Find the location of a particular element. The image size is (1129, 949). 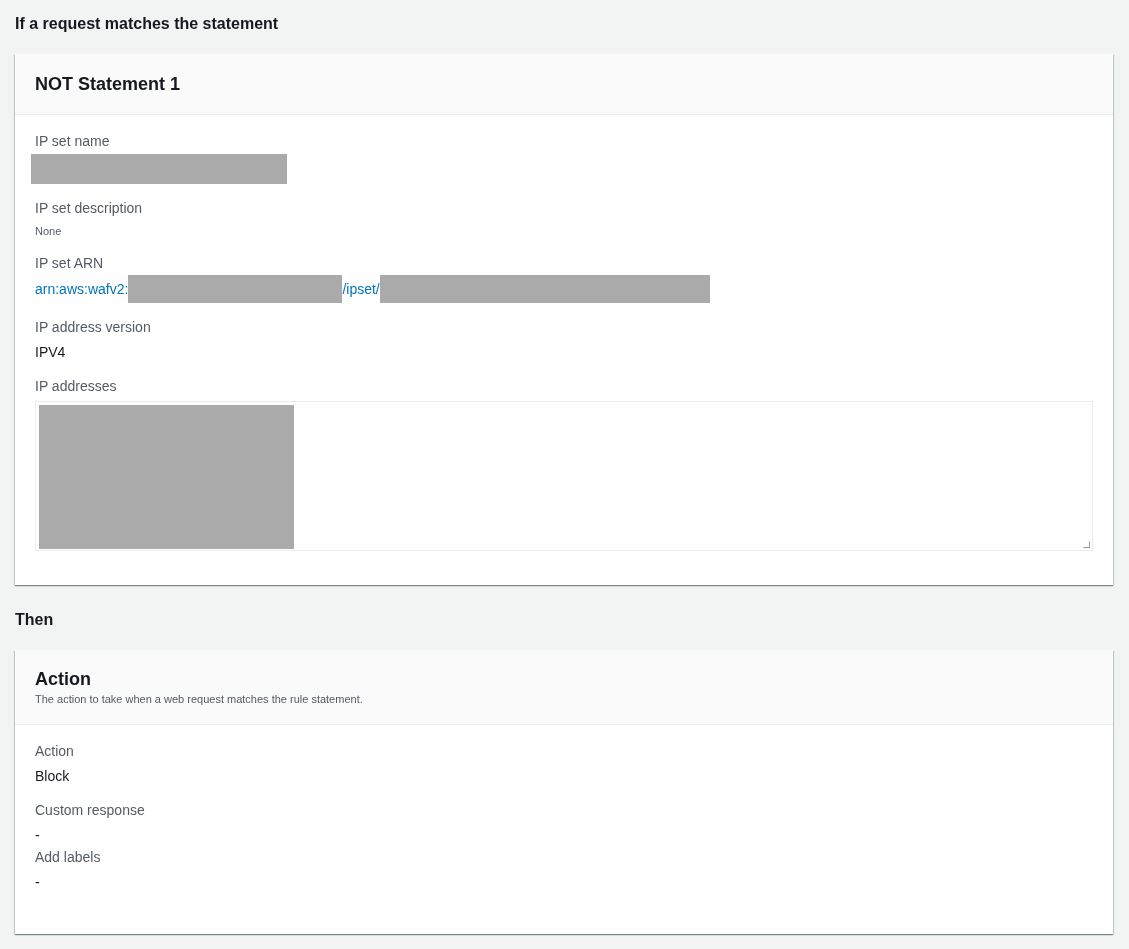

ip-addresses-textarea is located at coordinates (564, 476).